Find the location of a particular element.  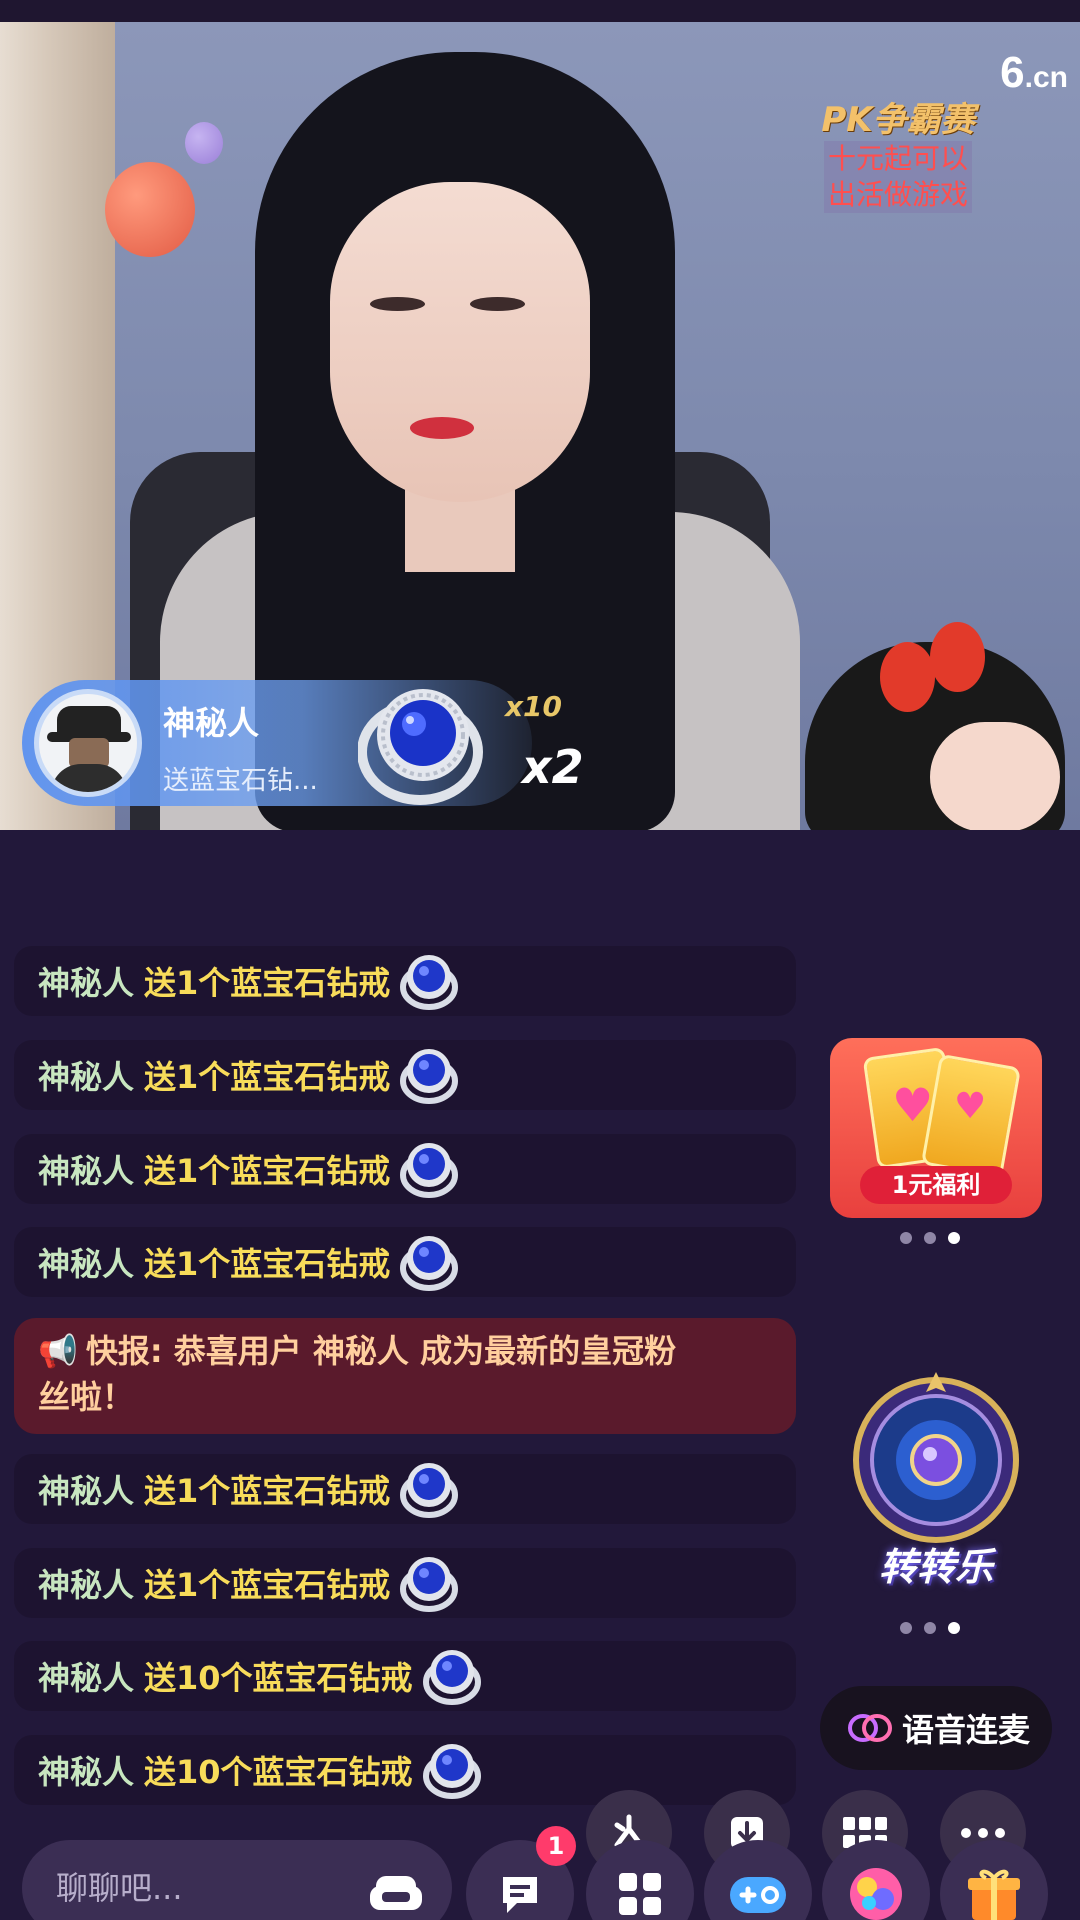

link-icon is located at coordinates (870, 1728).